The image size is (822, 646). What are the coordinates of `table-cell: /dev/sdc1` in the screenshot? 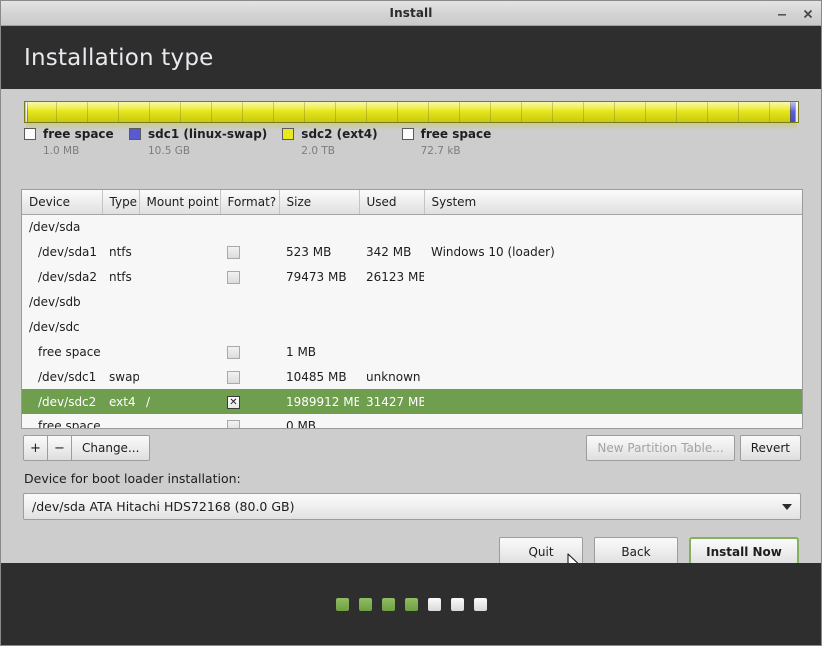 It's located at (67, 376).